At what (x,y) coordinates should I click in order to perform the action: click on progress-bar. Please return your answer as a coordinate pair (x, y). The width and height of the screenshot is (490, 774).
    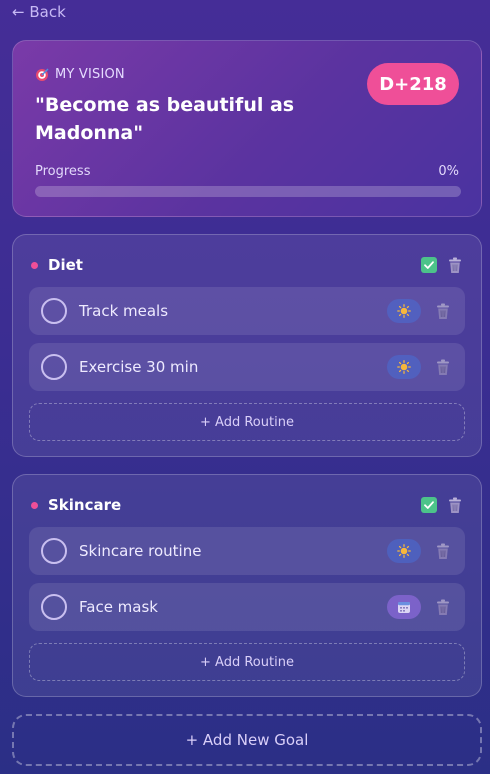
    Looking at the image, I should click on (248, 191).